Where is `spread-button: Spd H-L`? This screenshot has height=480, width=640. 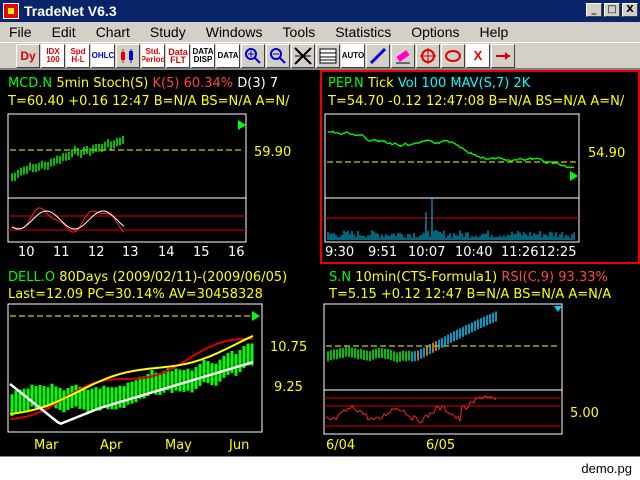 spread-button: Spd H-L is located at coordinates (78, 55).